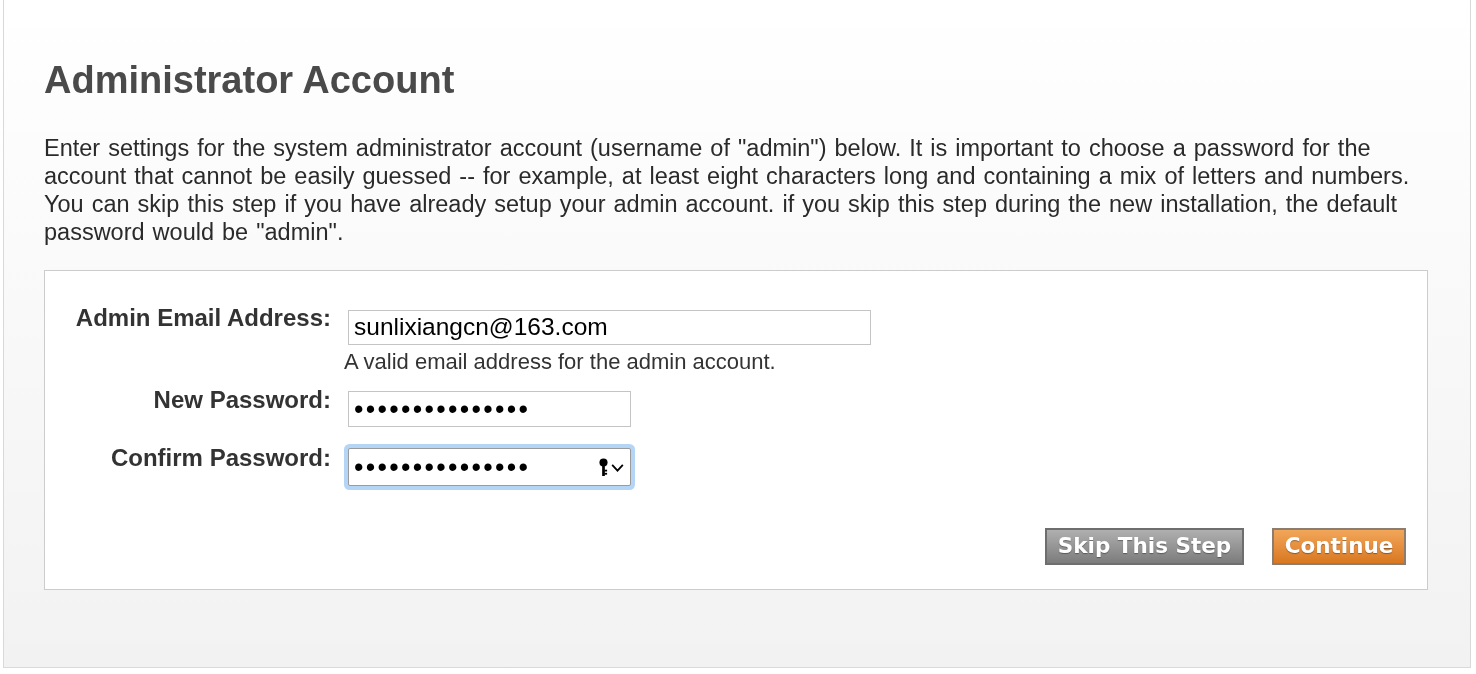 The width and height of the screenshot is (1476, 674). I want to click on input-field: sunlixiangcn@163.com, so click(609, 327).